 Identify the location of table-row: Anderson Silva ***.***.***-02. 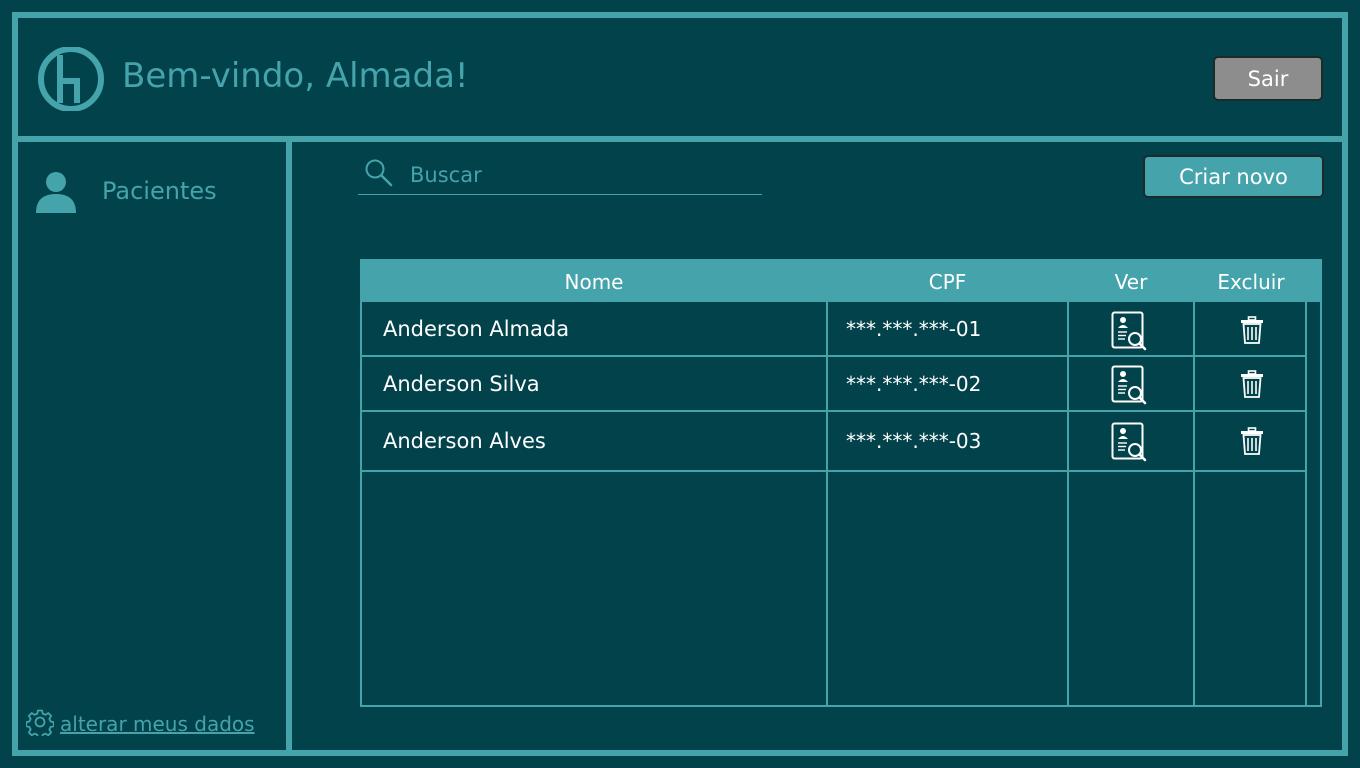
(834, 383).